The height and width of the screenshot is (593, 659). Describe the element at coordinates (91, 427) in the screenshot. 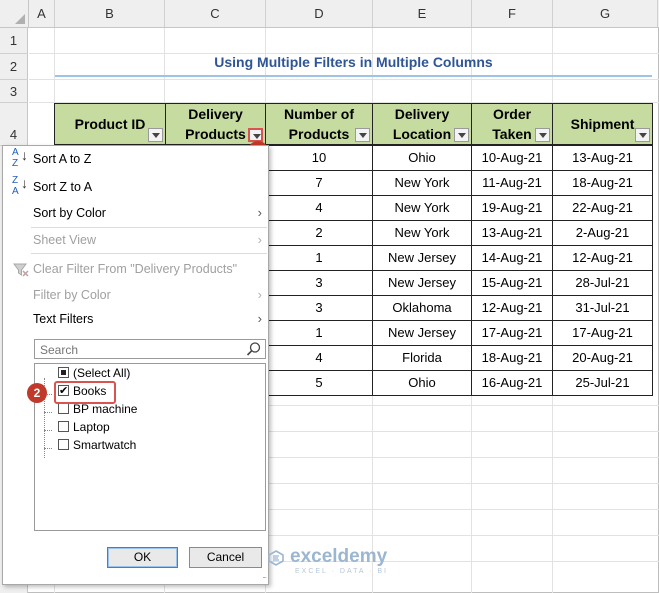

I see `filter-item-label: Laptop` at that location.